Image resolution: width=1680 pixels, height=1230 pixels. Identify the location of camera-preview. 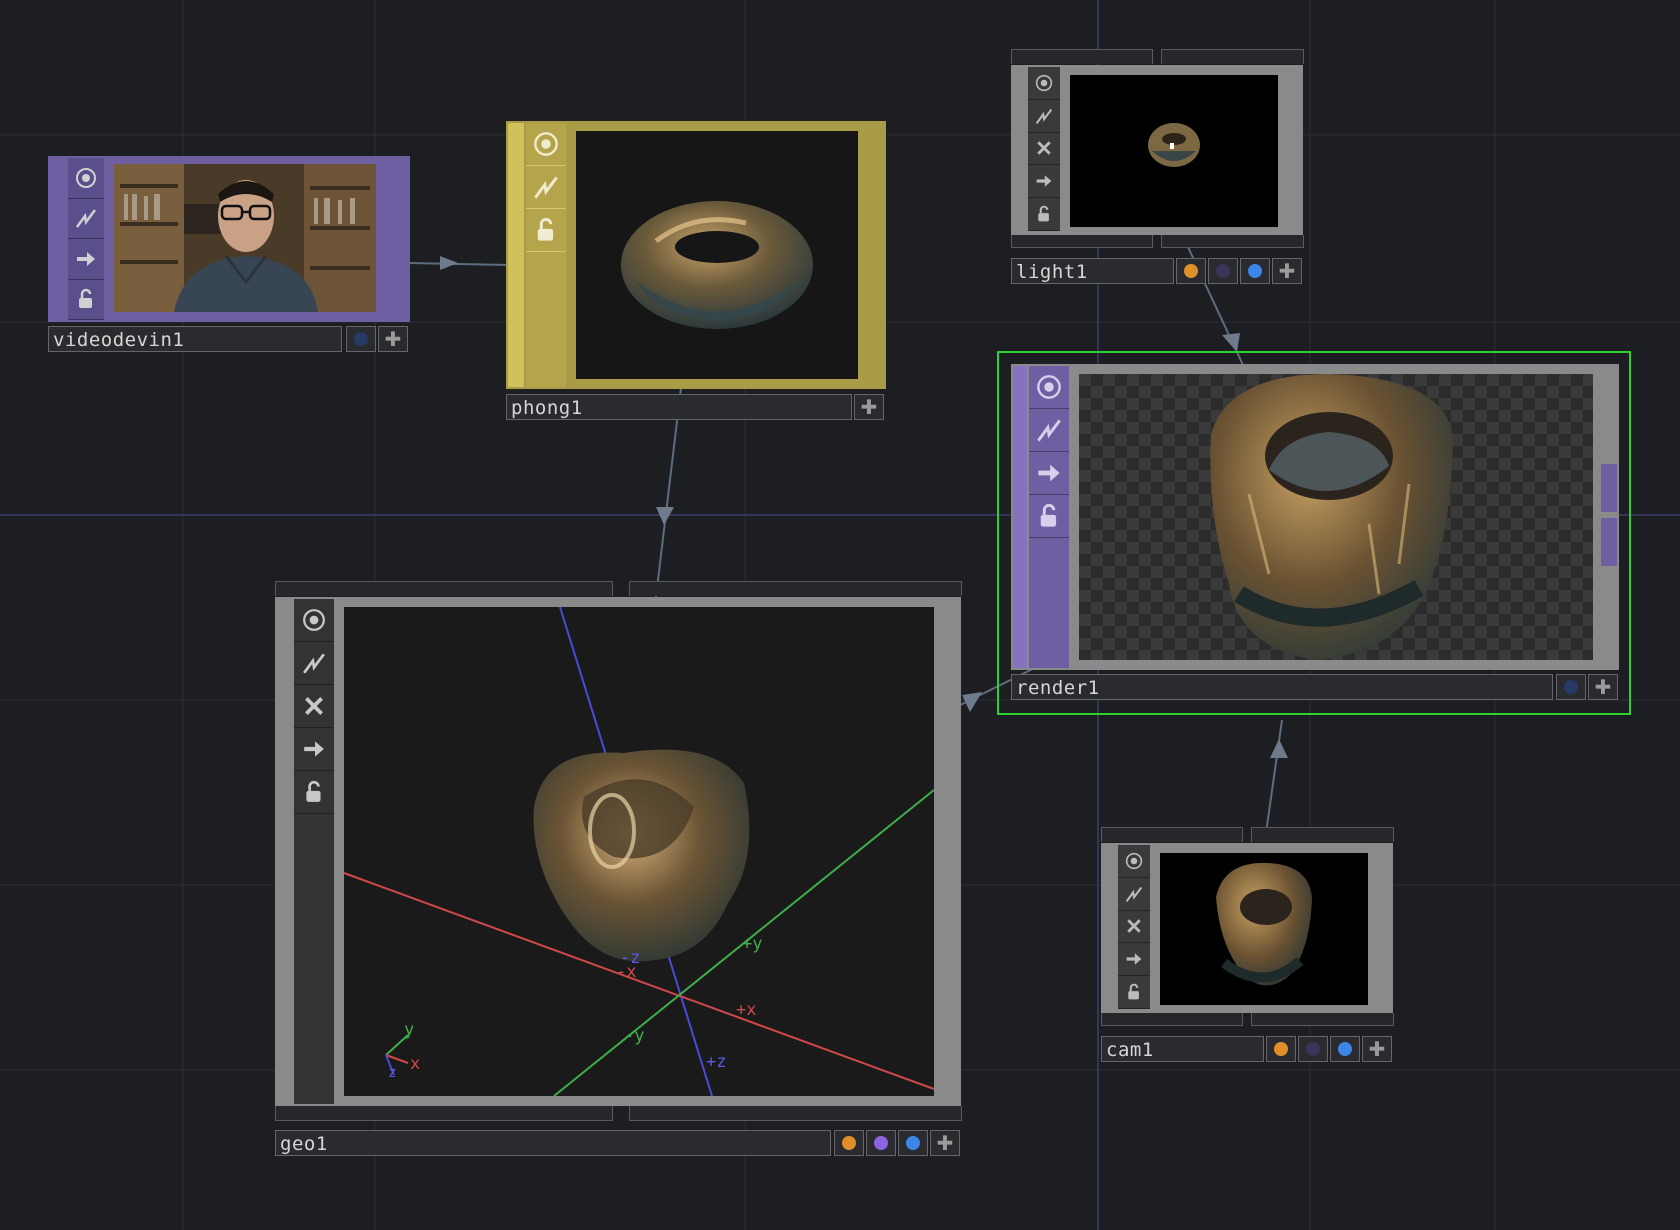
(1264, 929).